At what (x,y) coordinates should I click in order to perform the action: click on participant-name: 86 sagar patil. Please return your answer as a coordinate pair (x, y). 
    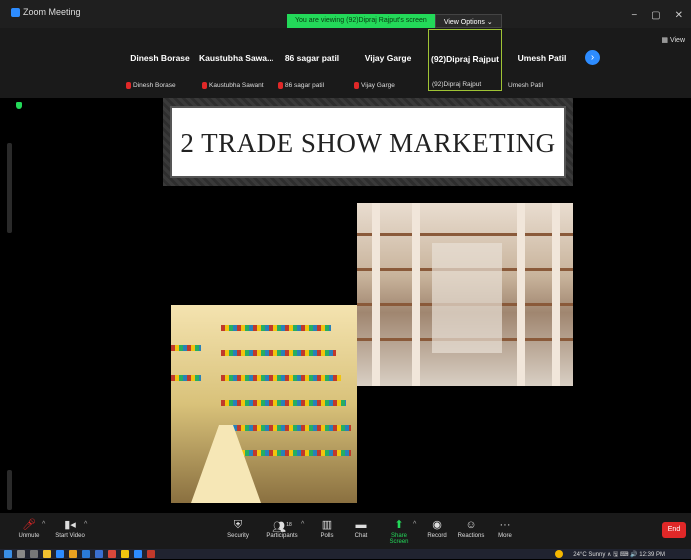
    Looking at the image, I should click on (312, 58).